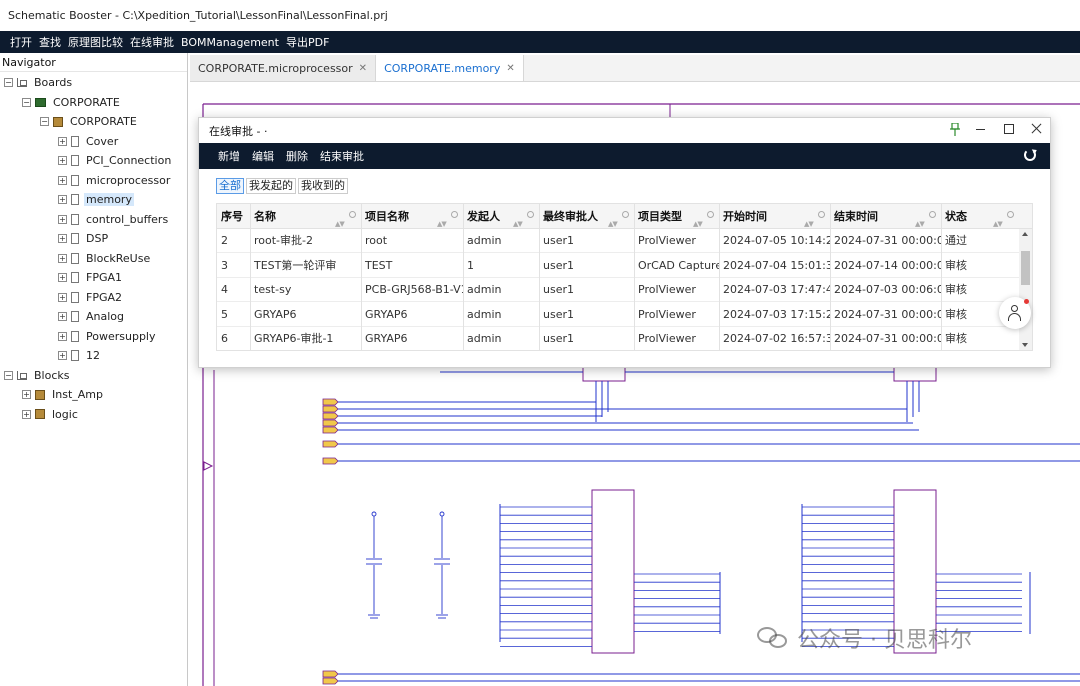  What do you see at coordinates (75, 238) in the screenshot?
I see `page-icon` at bounding box center [75, 238].